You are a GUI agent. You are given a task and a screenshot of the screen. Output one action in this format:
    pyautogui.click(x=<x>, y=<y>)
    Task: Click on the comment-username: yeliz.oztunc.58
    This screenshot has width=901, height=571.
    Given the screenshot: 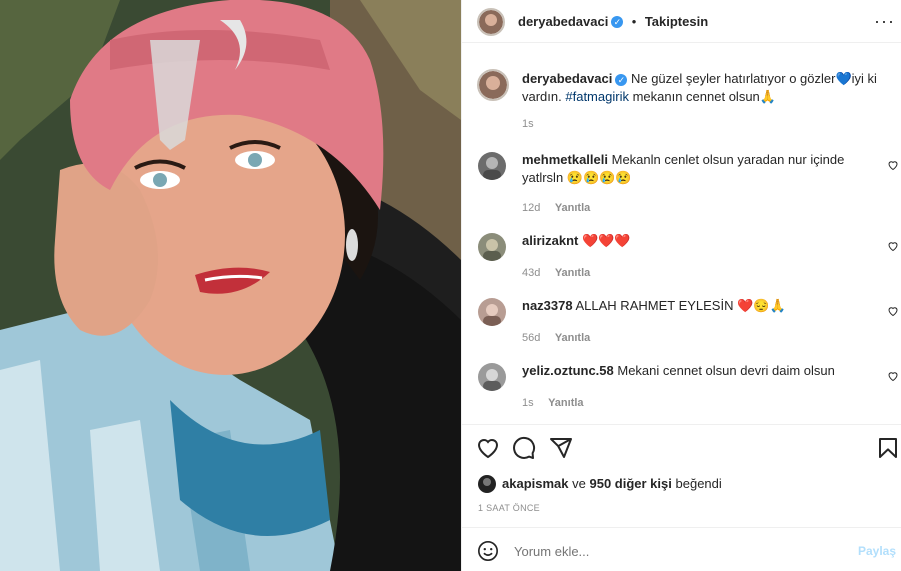 What is the action you would take?
    pyautogui.click(x=568, y=370)
    